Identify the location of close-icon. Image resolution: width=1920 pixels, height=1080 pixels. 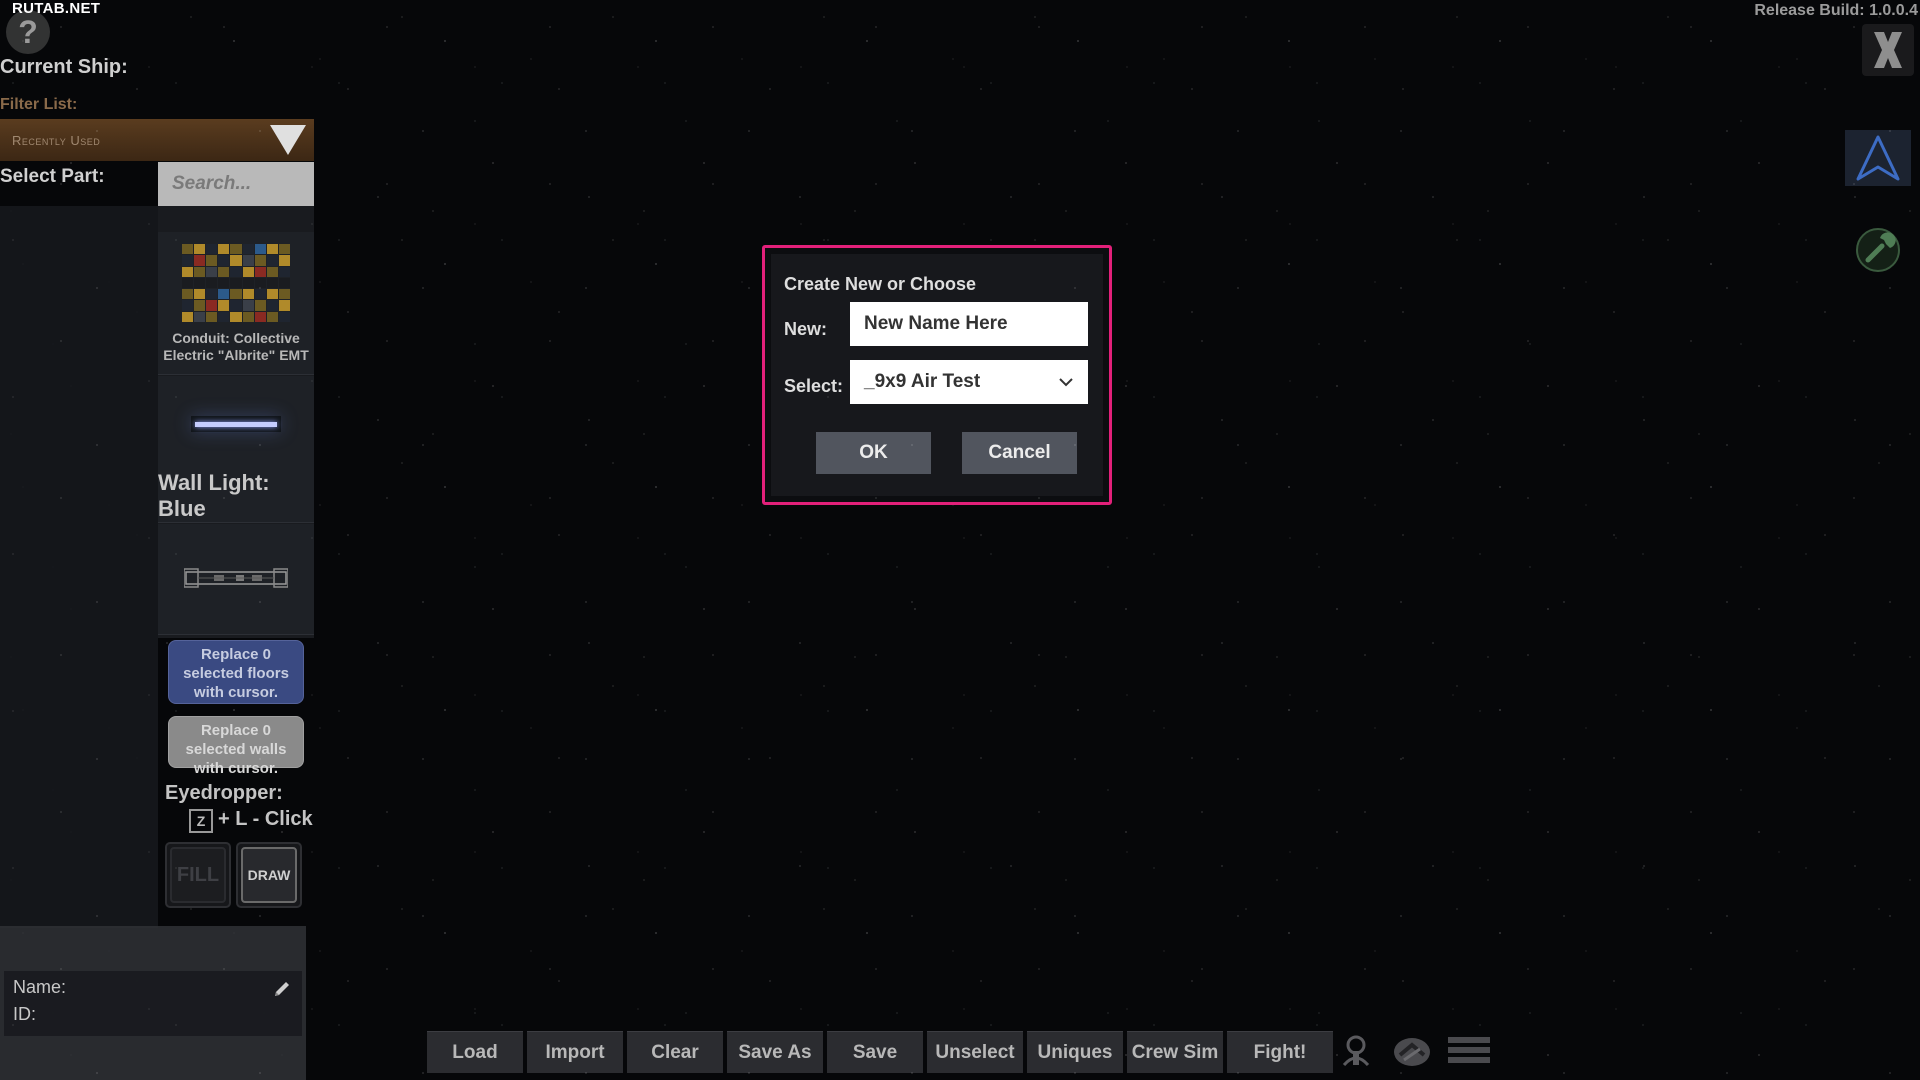
(1888, 50).